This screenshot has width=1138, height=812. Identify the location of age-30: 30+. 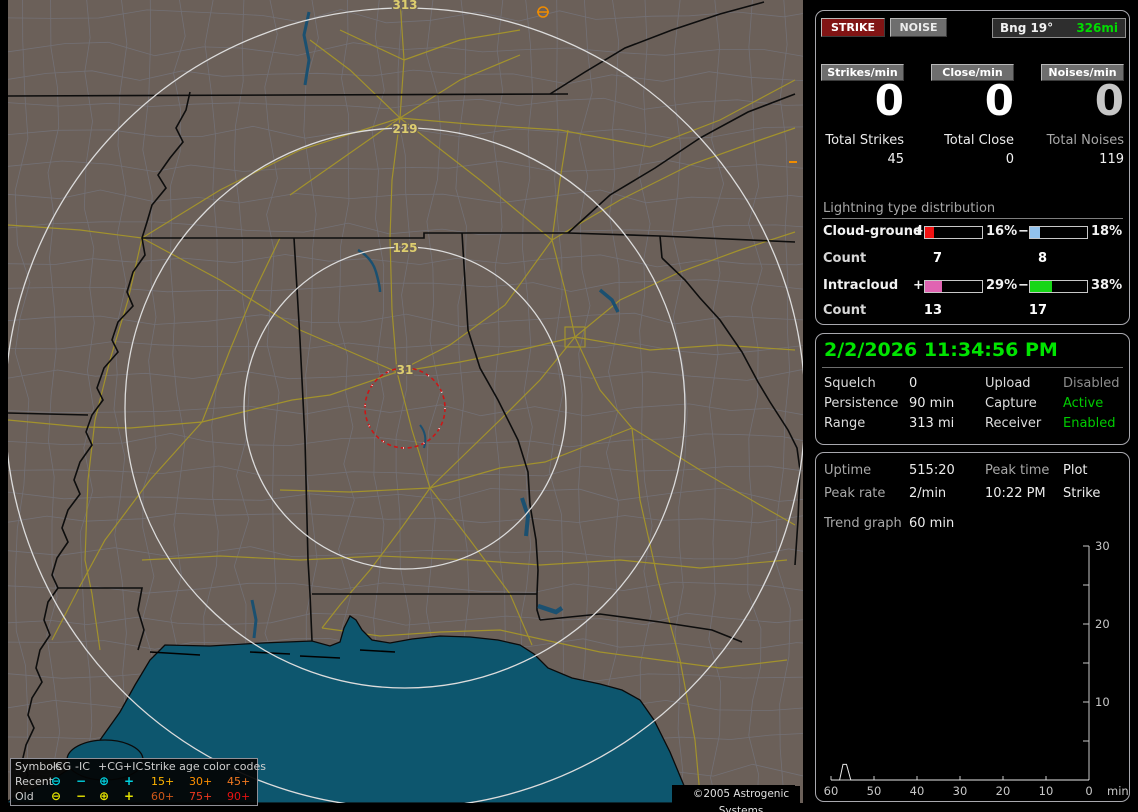
(201, 781).